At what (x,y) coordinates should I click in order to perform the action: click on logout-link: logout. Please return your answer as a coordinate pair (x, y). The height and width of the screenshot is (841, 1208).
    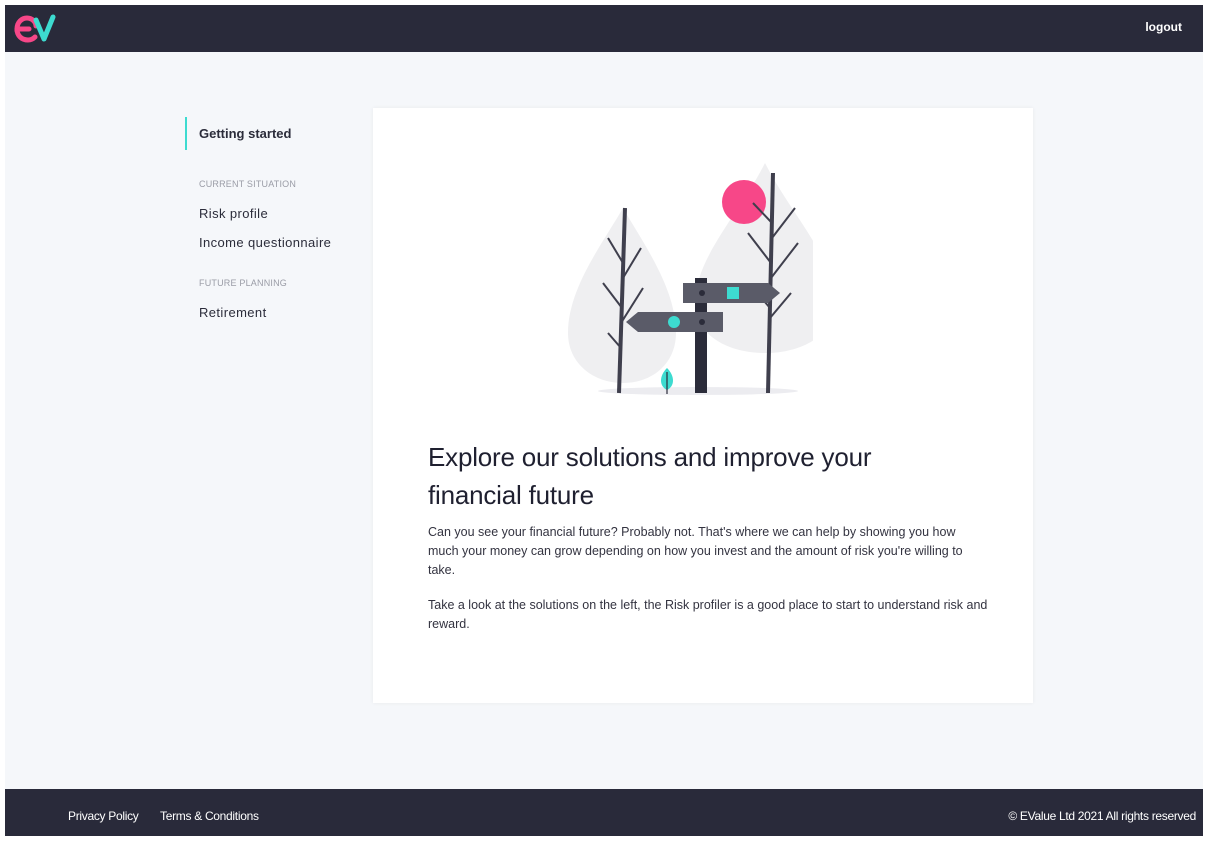
    Looking at the image, I should click on (1163, 27).